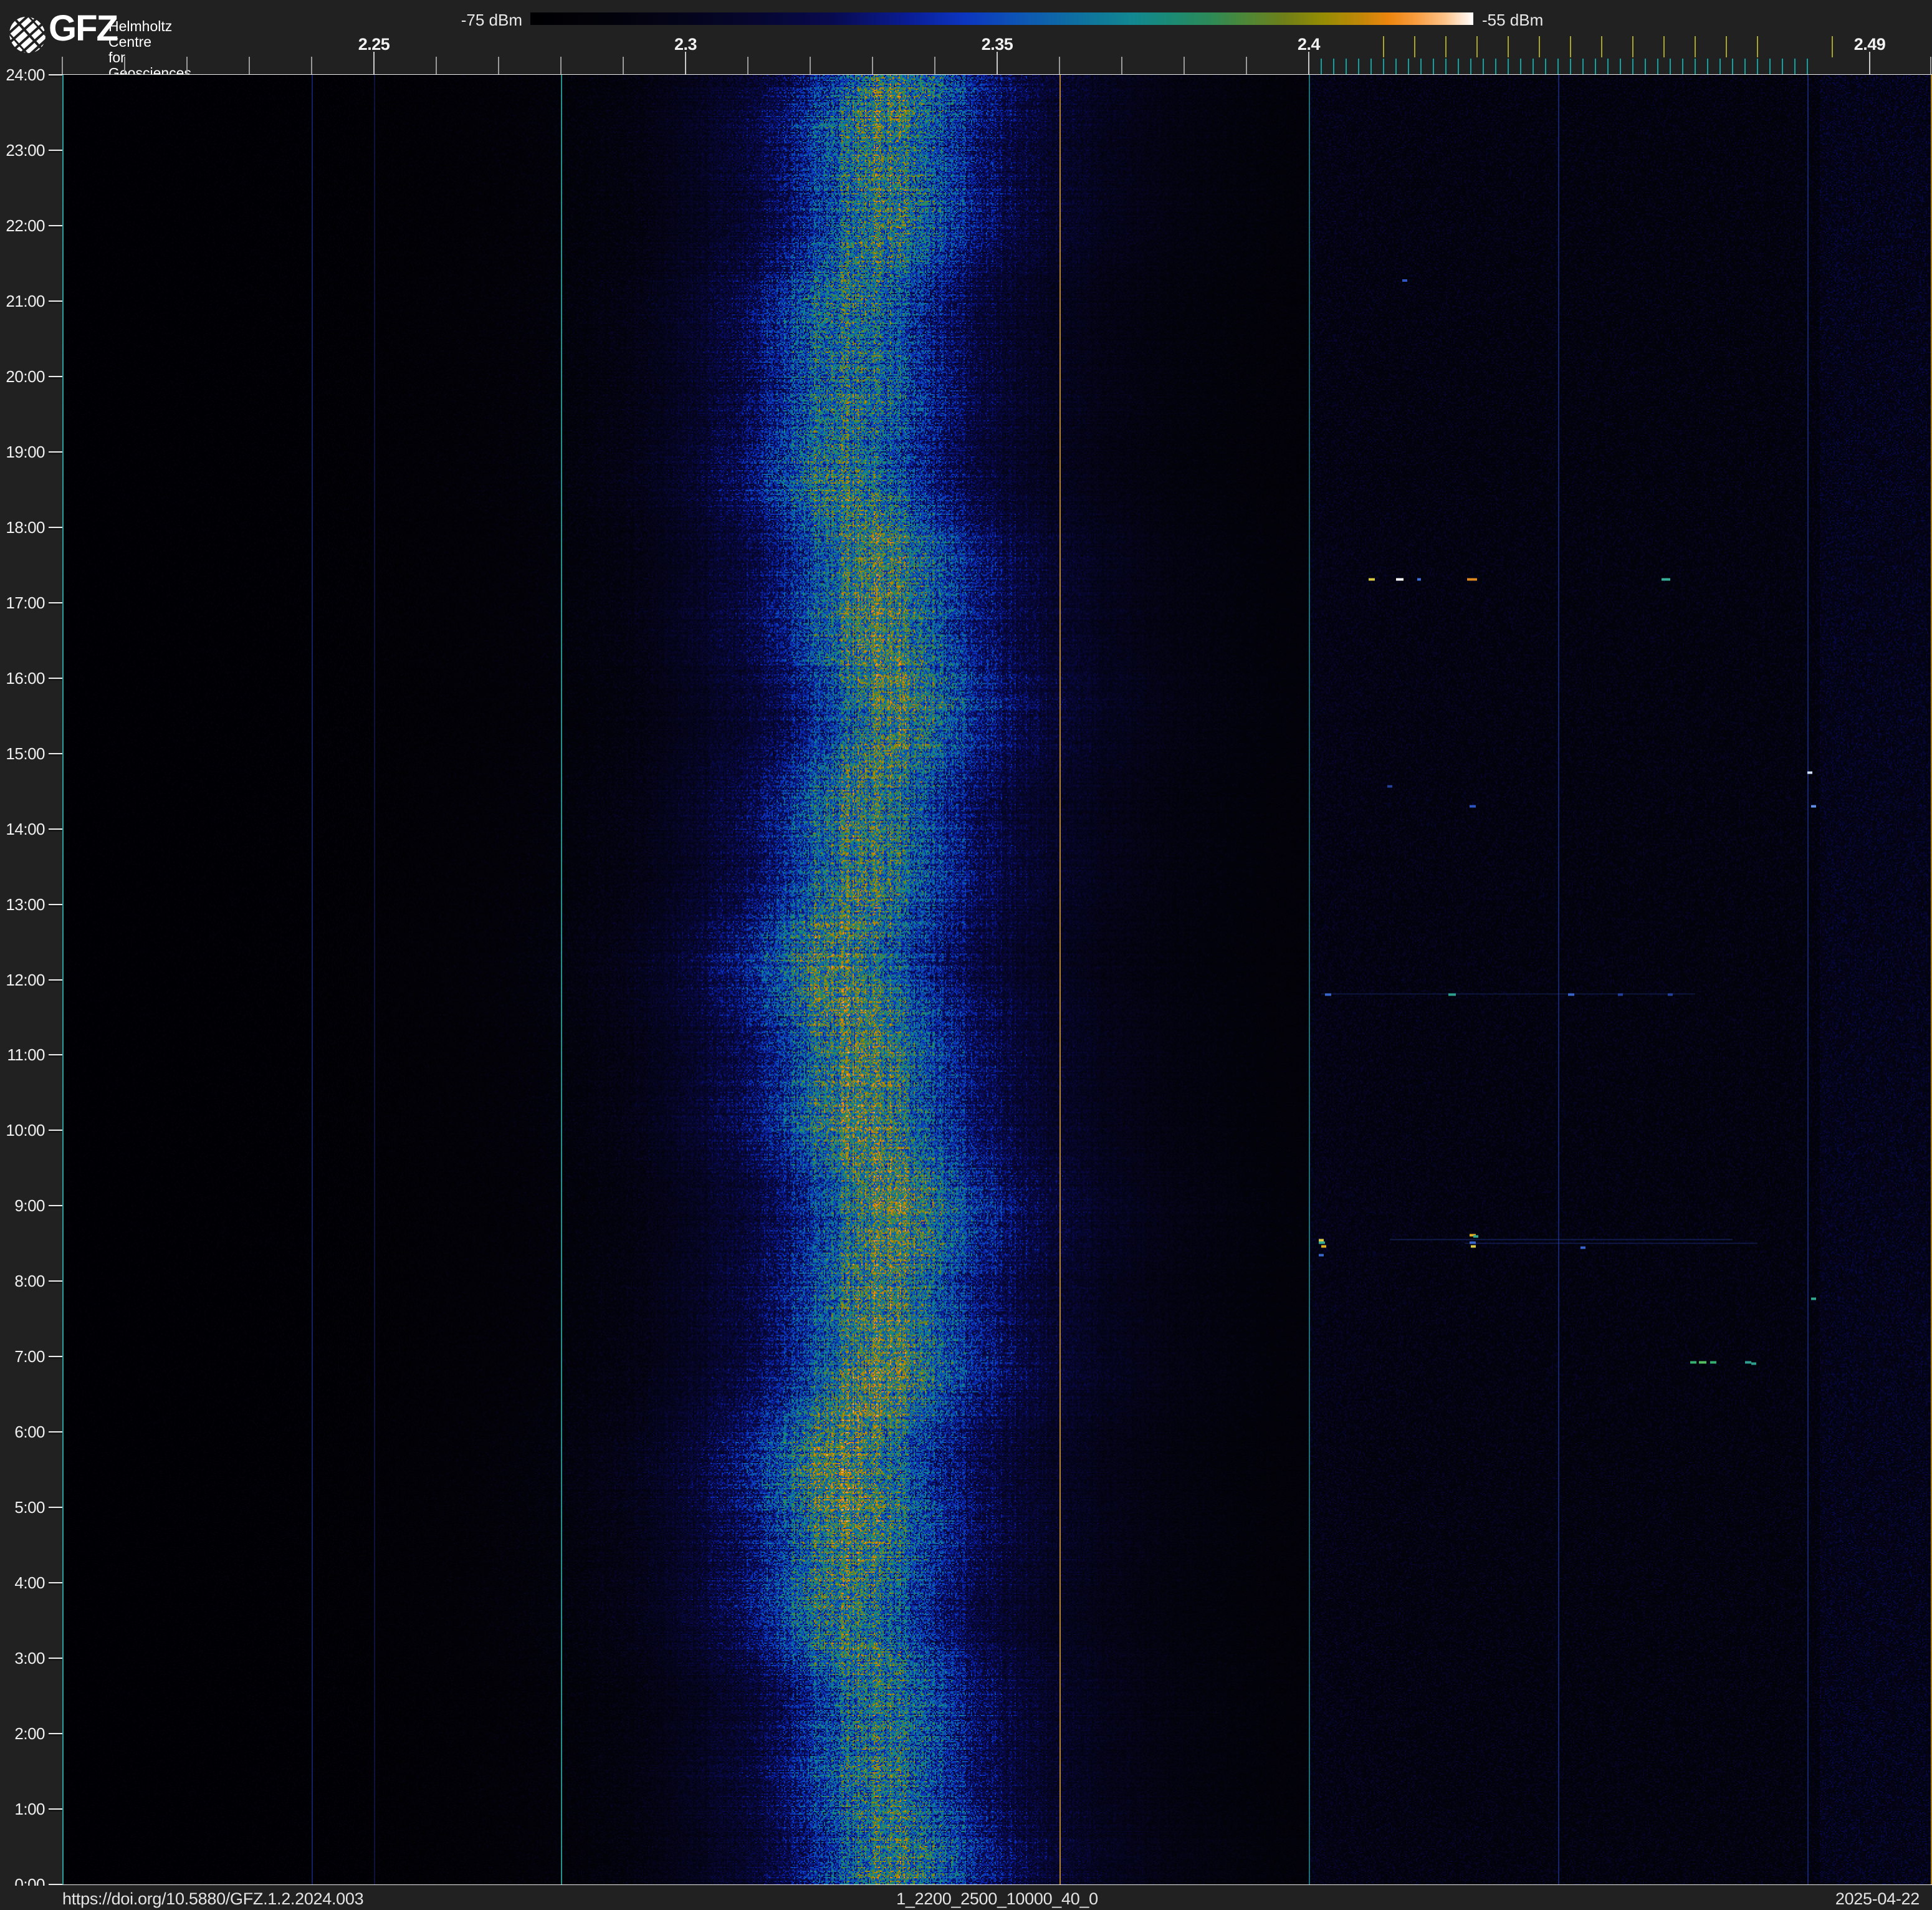 Image resolution: width=1932 pixels, height=1910 pixels. Describe the element at coordinates (25, 678) in the screenshot. I see `time-axis-label: 16:00` at that location.